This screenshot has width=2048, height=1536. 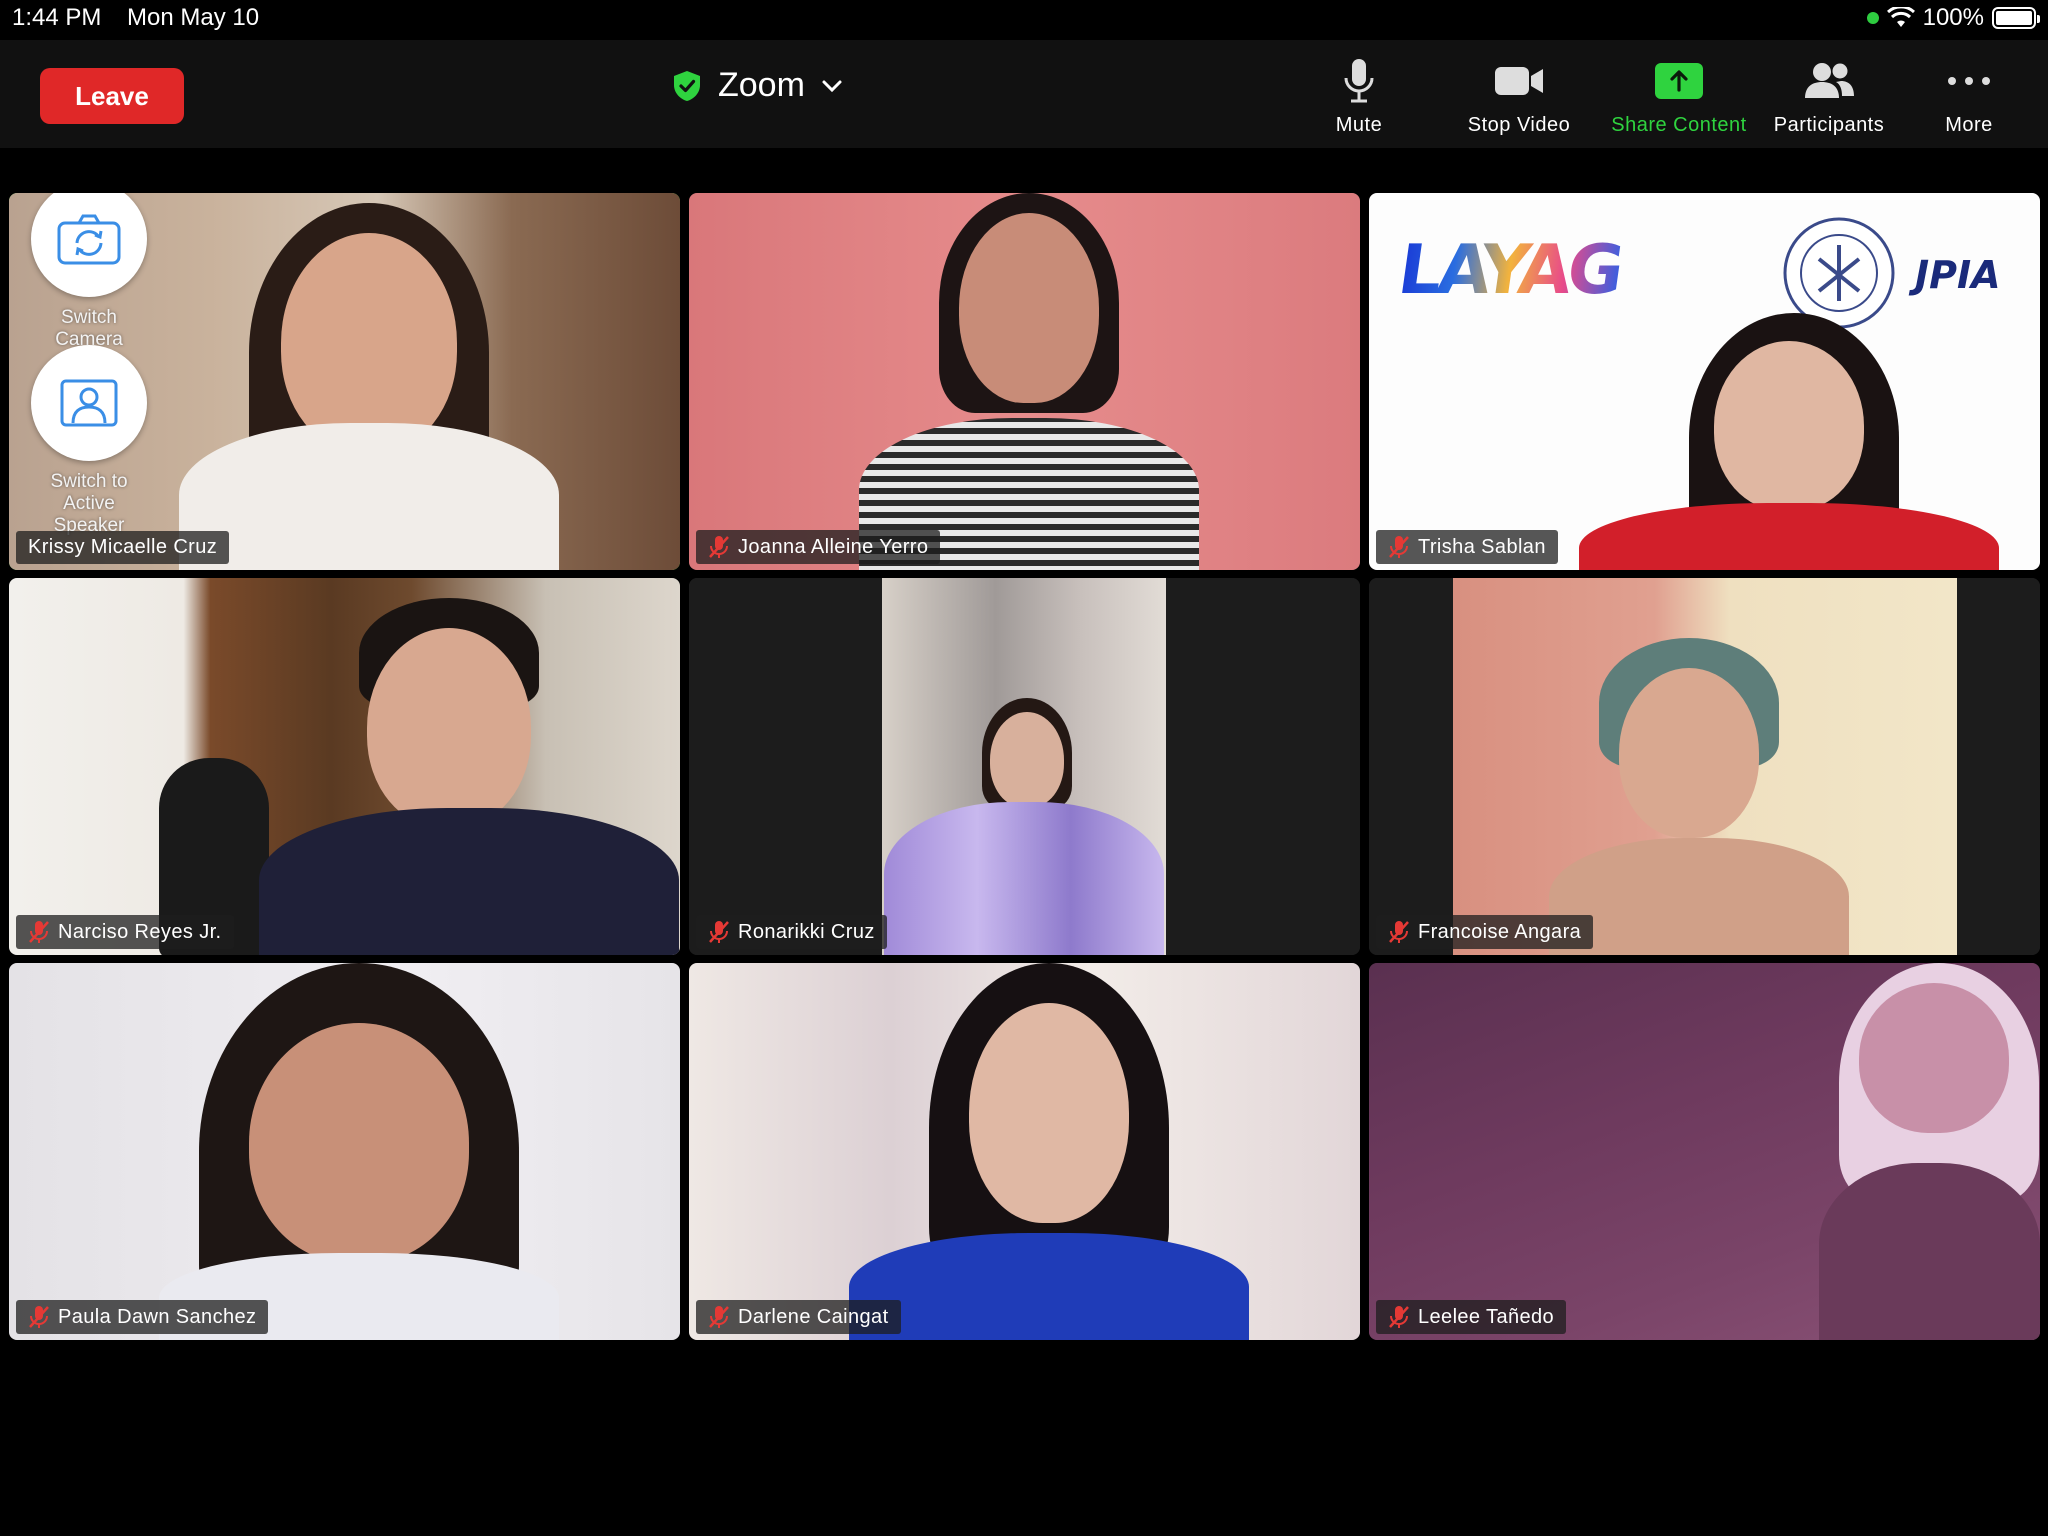 I want to click on mute-button: Mute, so click(x=1359, y=96).